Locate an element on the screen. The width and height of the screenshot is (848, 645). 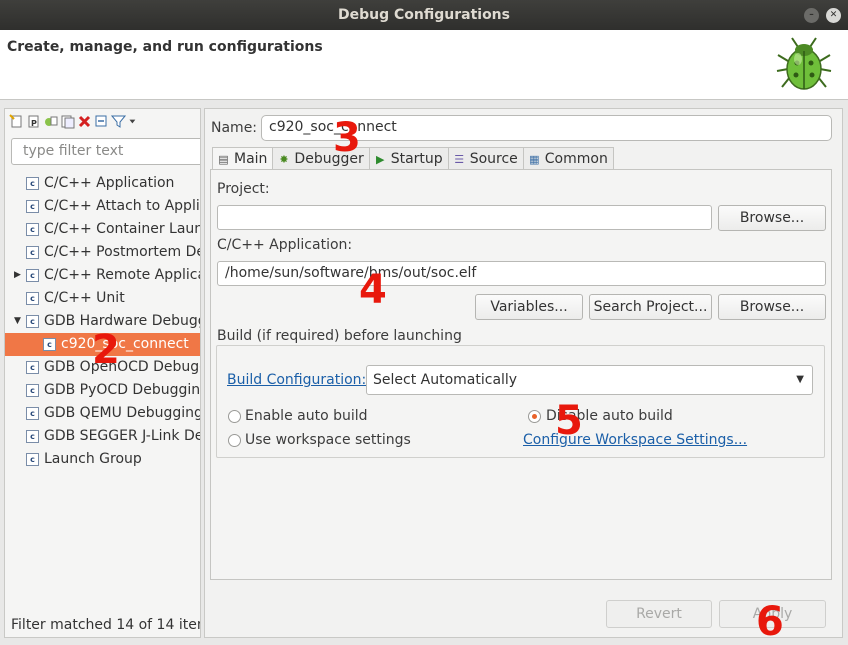
tab-source: ☰ Source is located at coordinates (485, 158).